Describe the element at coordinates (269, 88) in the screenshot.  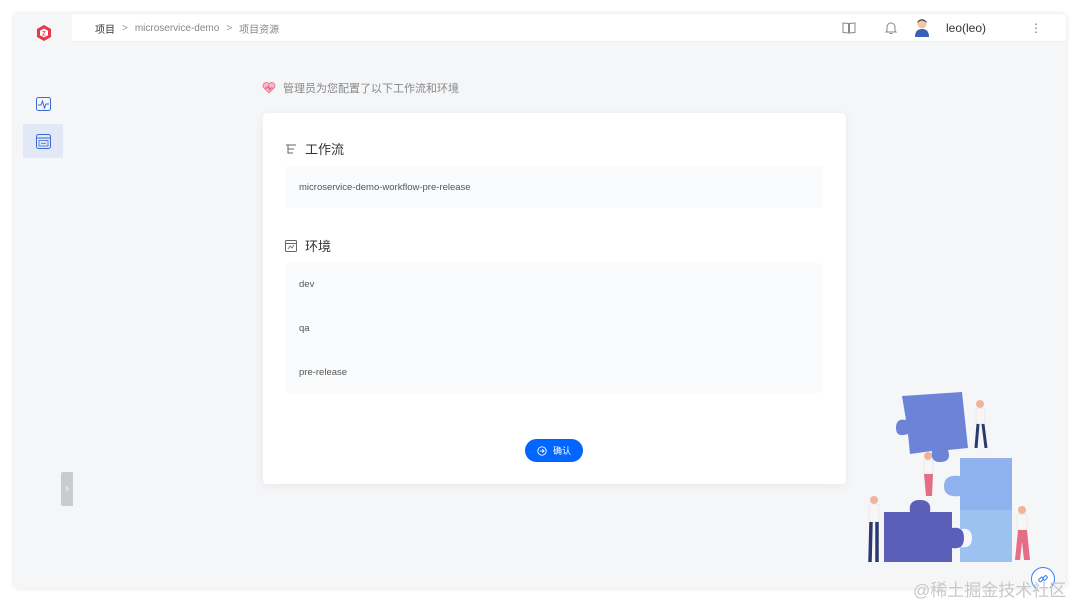
I see `heart-icon` at that location.